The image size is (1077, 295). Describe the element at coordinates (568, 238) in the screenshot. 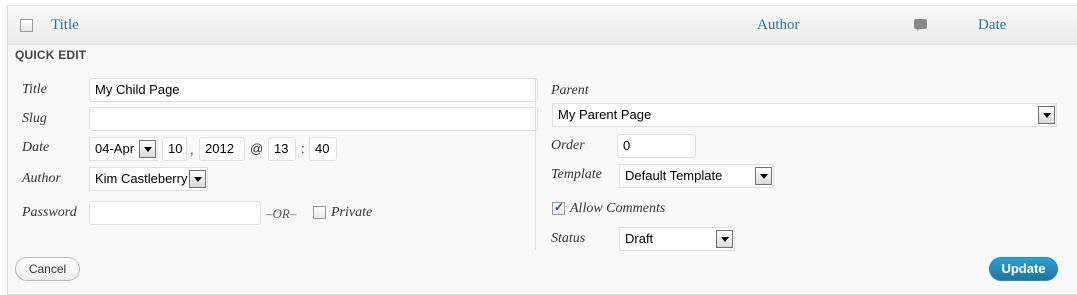

I see `status-label: Status` at that location.